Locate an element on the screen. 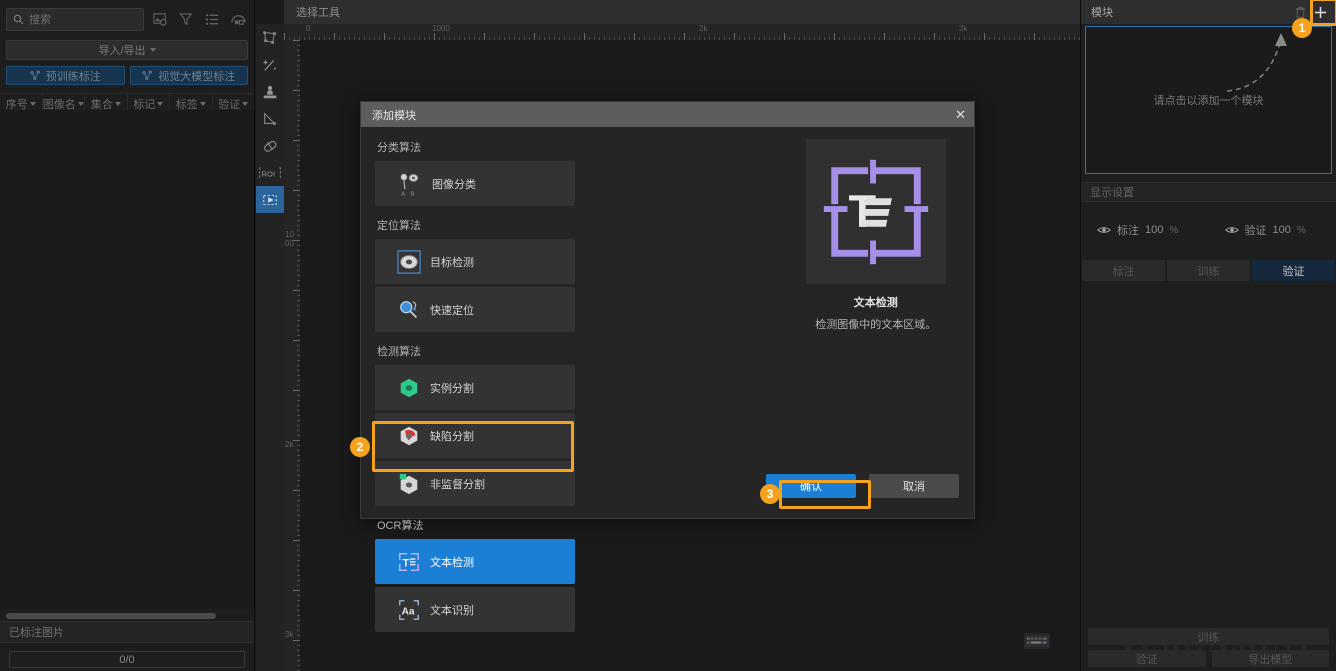 Image resolution: width=1336 pixels, height=671 pixels. vlm-annotate-button: 视觉大模型标注 is located at coordinates (188, 75).